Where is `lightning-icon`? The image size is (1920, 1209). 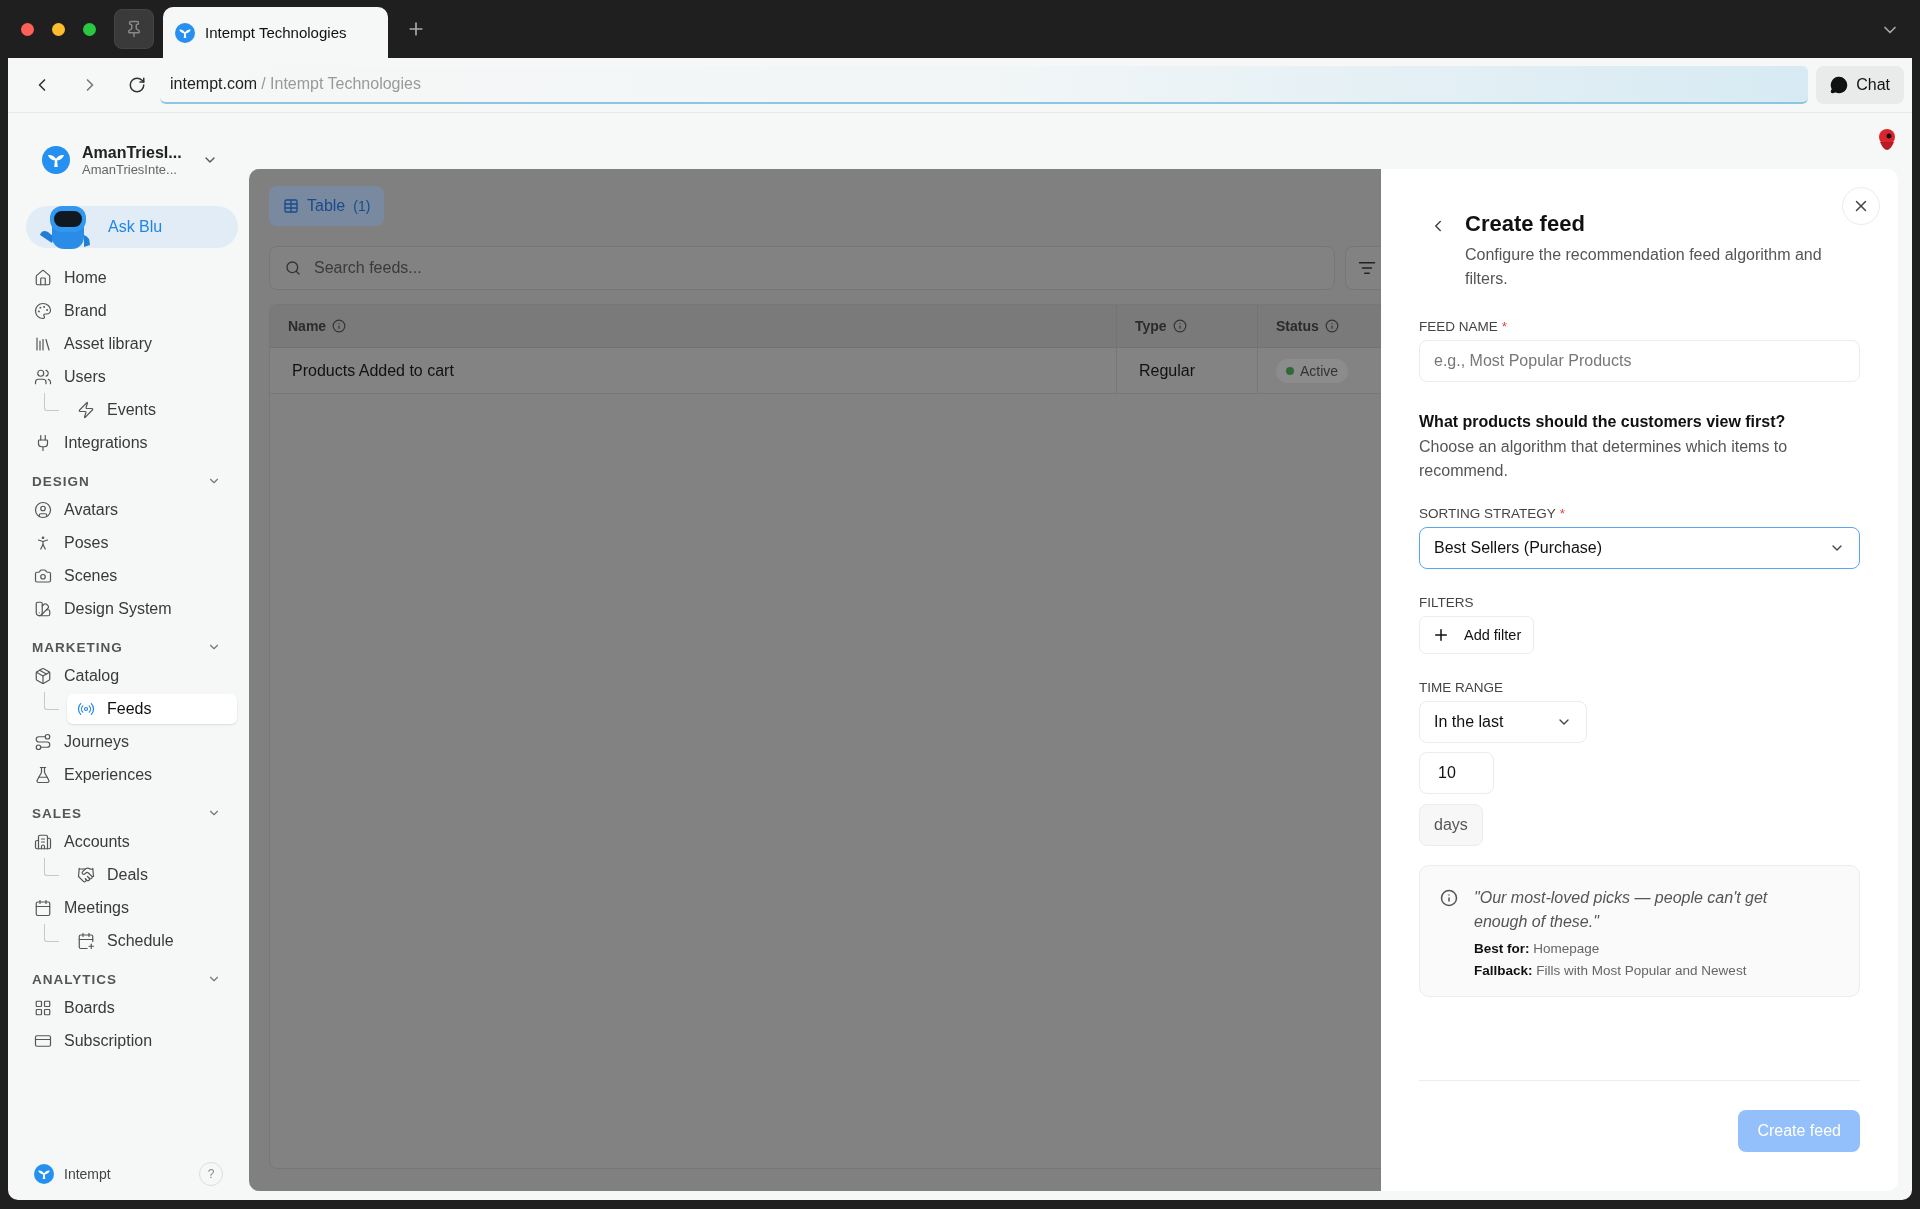 lightning-icon is located at coordinates (86, 410).